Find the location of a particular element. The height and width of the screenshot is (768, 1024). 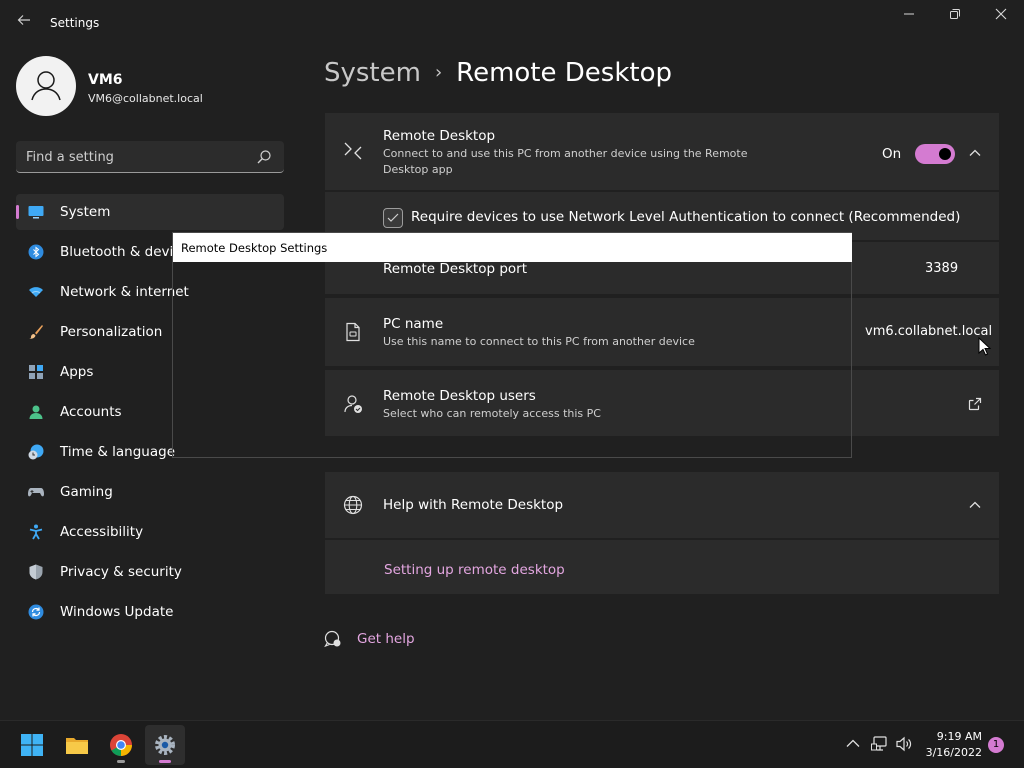

remote-desktop-toggle is located at coordinates (935, 154).